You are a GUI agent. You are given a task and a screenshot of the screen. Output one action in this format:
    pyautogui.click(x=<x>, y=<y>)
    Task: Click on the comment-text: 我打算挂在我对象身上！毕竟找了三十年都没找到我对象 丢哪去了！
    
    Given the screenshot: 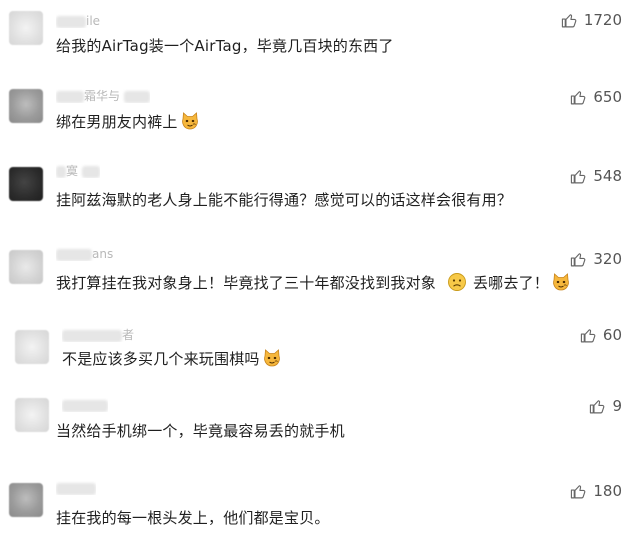 What is the action you would take?
    pyautogui.click(x=313, y=283)
    